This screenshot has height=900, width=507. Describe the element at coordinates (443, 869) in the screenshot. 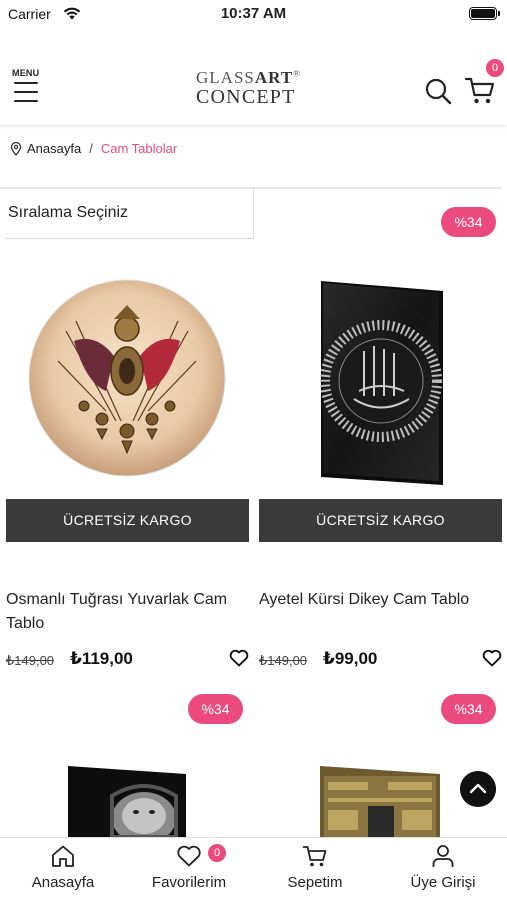

I see `nav-item-login: Üye Girişi` at that location.